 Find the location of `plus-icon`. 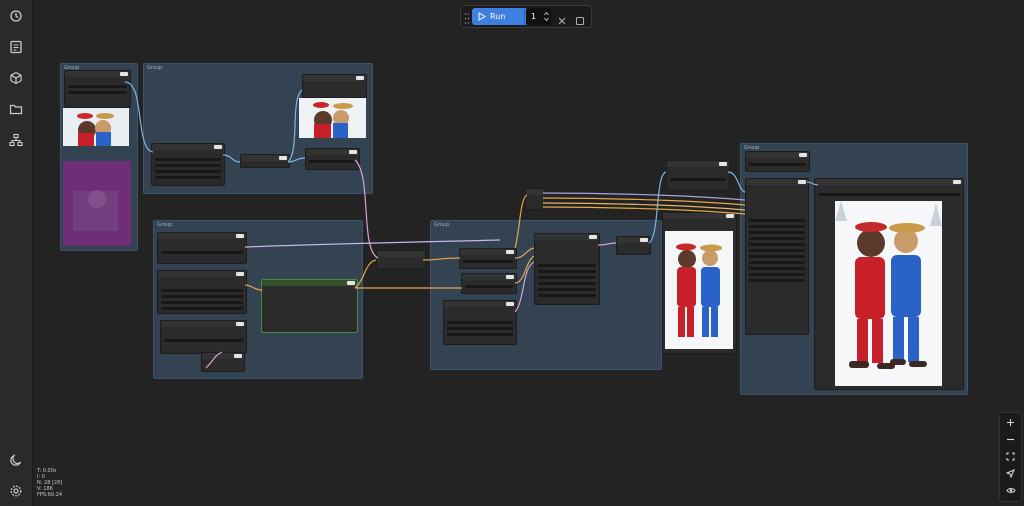

plus-icon is located at coordinates (1010, 422).